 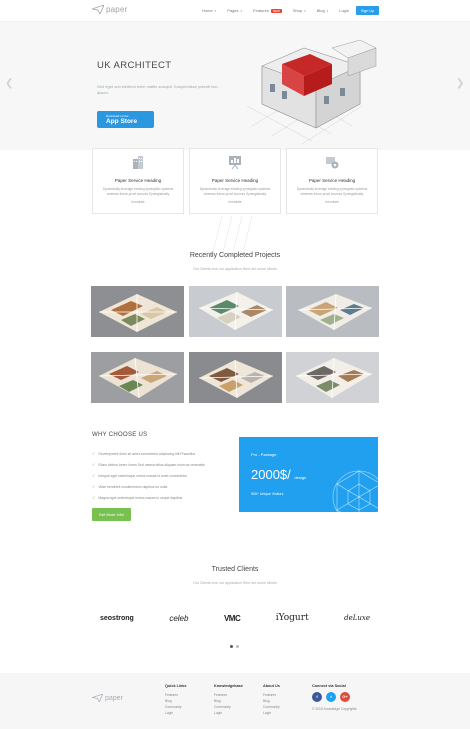 I want to click on nav-home: Home ▾, so click(x=209, y=10).